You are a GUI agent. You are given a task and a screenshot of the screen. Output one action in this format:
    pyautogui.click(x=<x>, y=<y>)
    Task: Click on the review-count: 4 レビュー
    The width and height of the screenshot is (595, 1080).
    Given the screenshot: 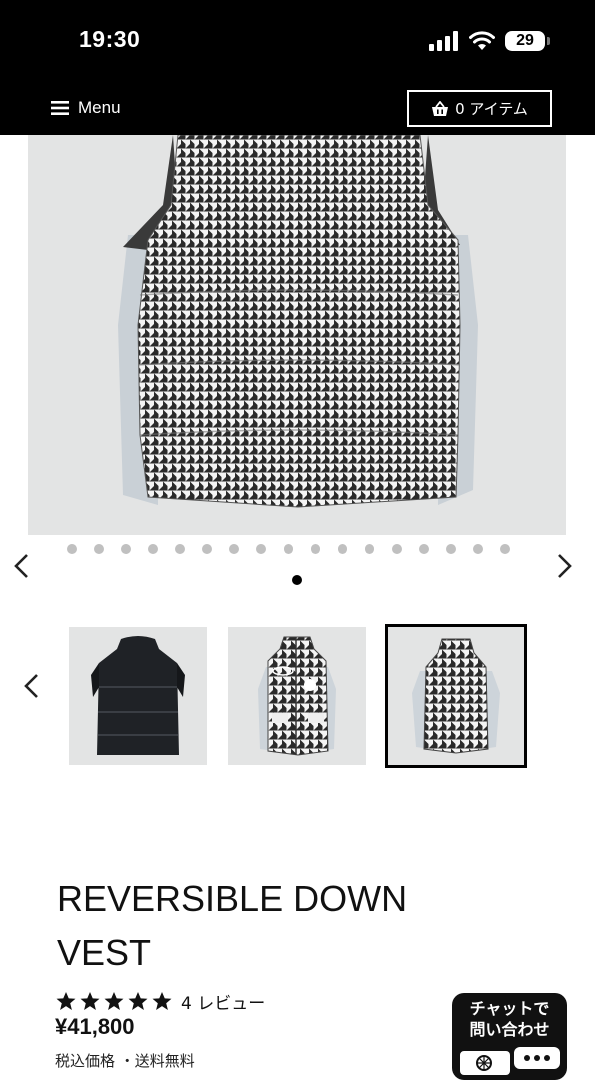 What is the action you would take?
    pyautogui.click(x=223, y=1001)
    